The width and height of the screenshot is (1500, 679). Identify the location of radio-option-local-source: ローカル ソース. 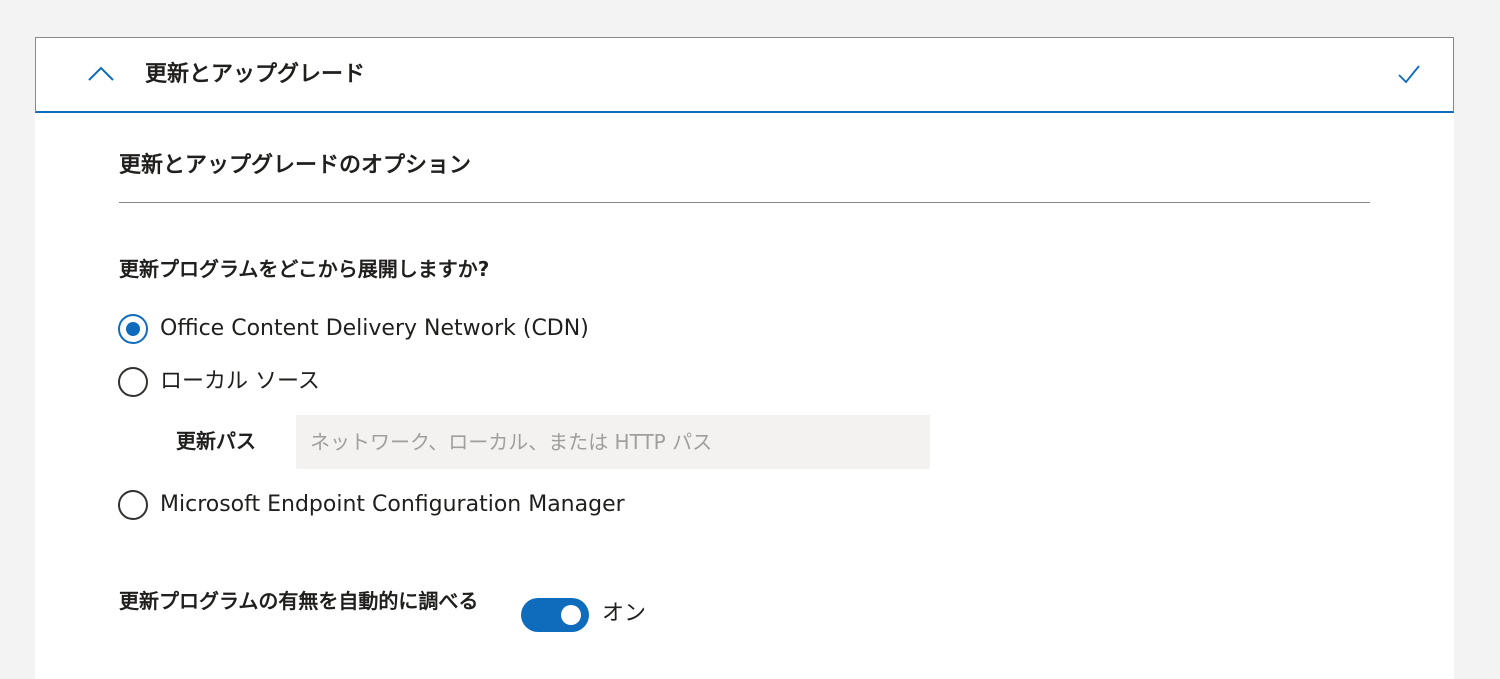
(219, 382).